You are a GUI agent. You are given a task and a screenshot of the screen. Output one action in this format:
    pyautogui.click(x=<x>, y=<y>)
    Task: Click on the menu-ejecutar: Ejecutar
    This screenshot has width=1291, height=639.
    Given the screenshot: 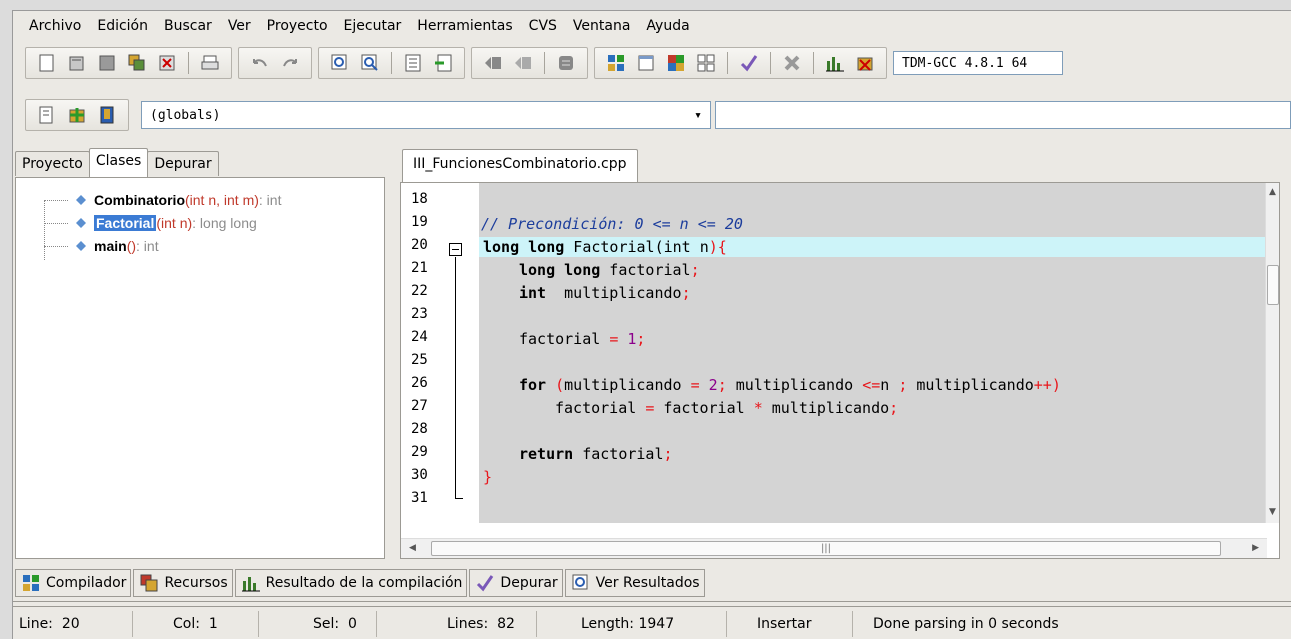 What is the action you would take?
    pyautogui.click(x=373, y=26)
    